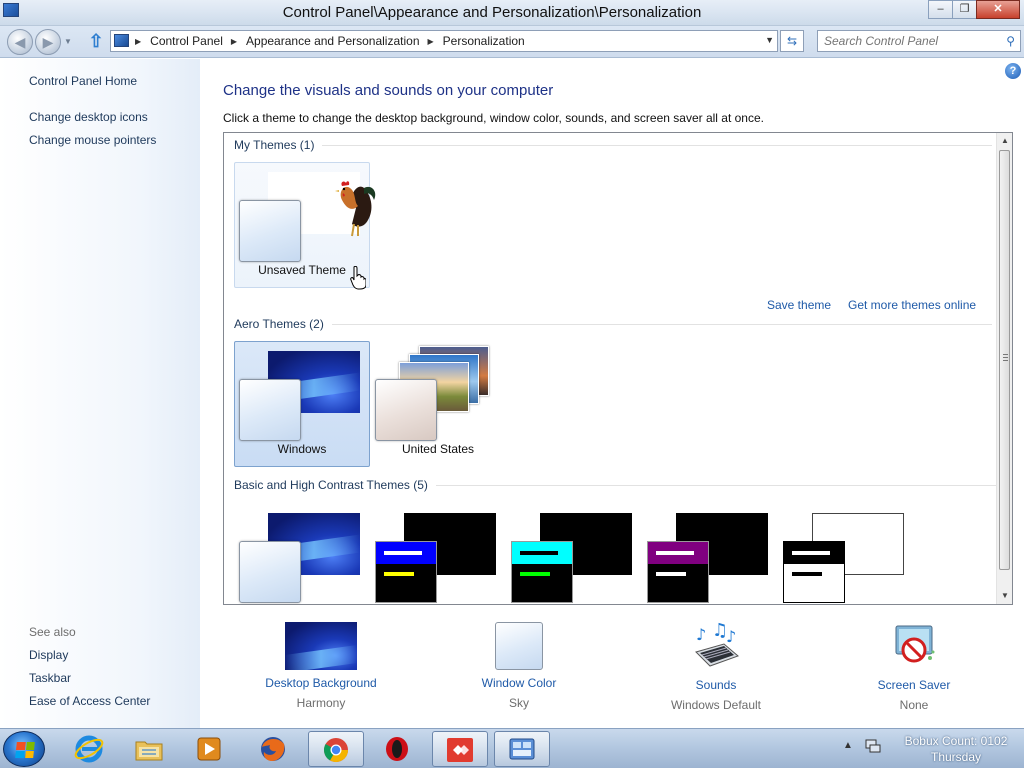 This screenshot has height=768, width=1024. What do you see at coordinates (398, 749) in the screenshot?
I see `taskbar-opera` at bounding box center [398, 749].